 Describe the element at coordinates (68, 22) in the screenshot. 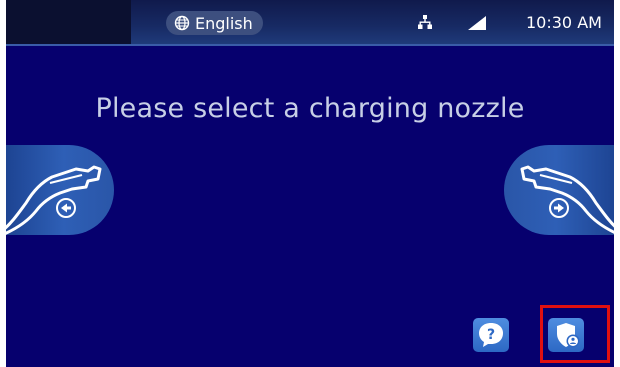

I see `status-bar-dark-area` at that location.